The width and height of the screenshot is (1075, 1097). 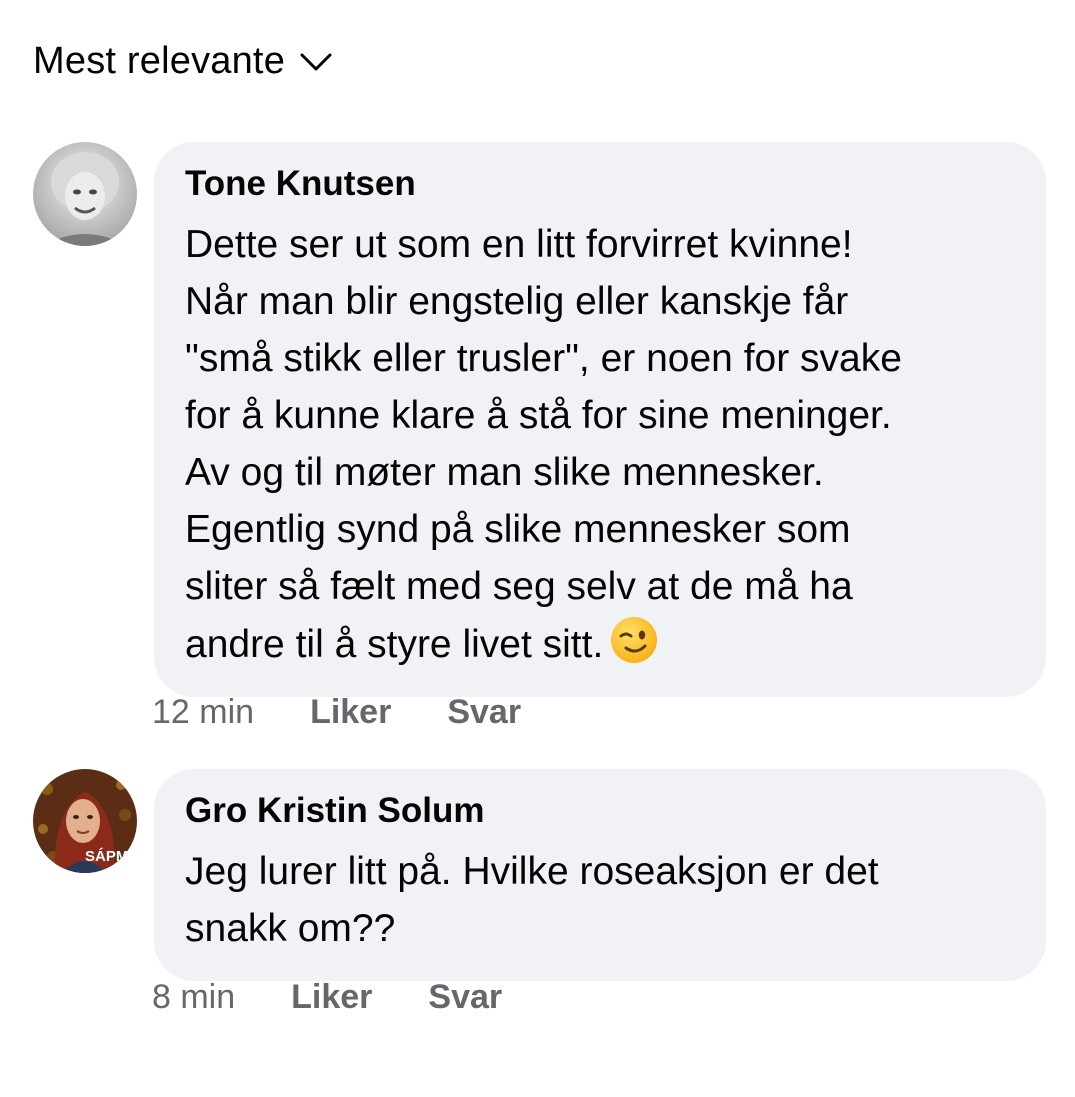 I want to click on sort-label: Mest relevante, so click(x=159, y=61).